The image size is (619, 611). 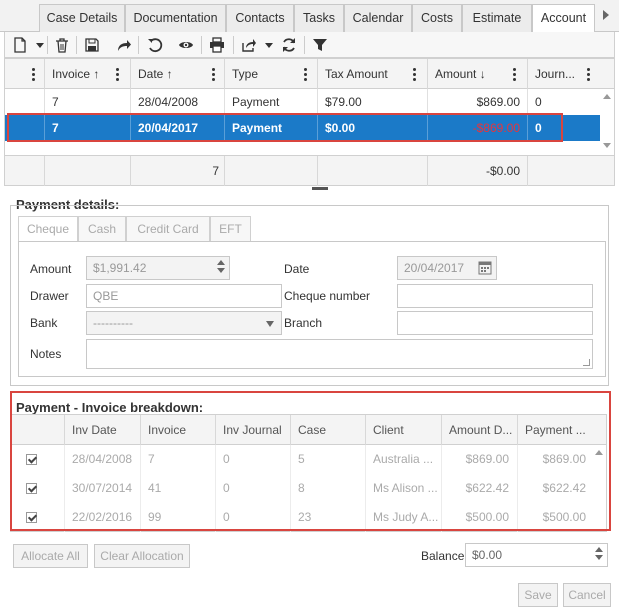 What do you see at coordinates (269, 45) in the screenshot?
I see `export-dropdown-caret-icon` at bounding box center [269, 45].